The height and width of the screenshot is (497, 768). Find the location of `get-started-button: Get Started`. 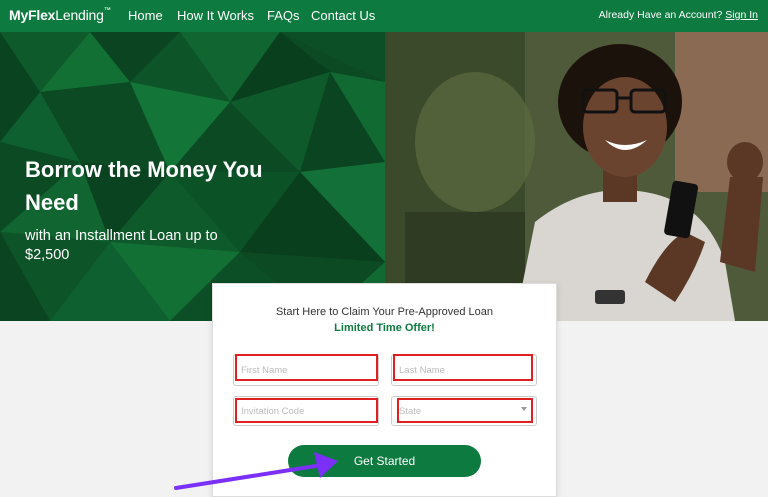

get-started-button: Get Started is located at coordinates (384, 461).